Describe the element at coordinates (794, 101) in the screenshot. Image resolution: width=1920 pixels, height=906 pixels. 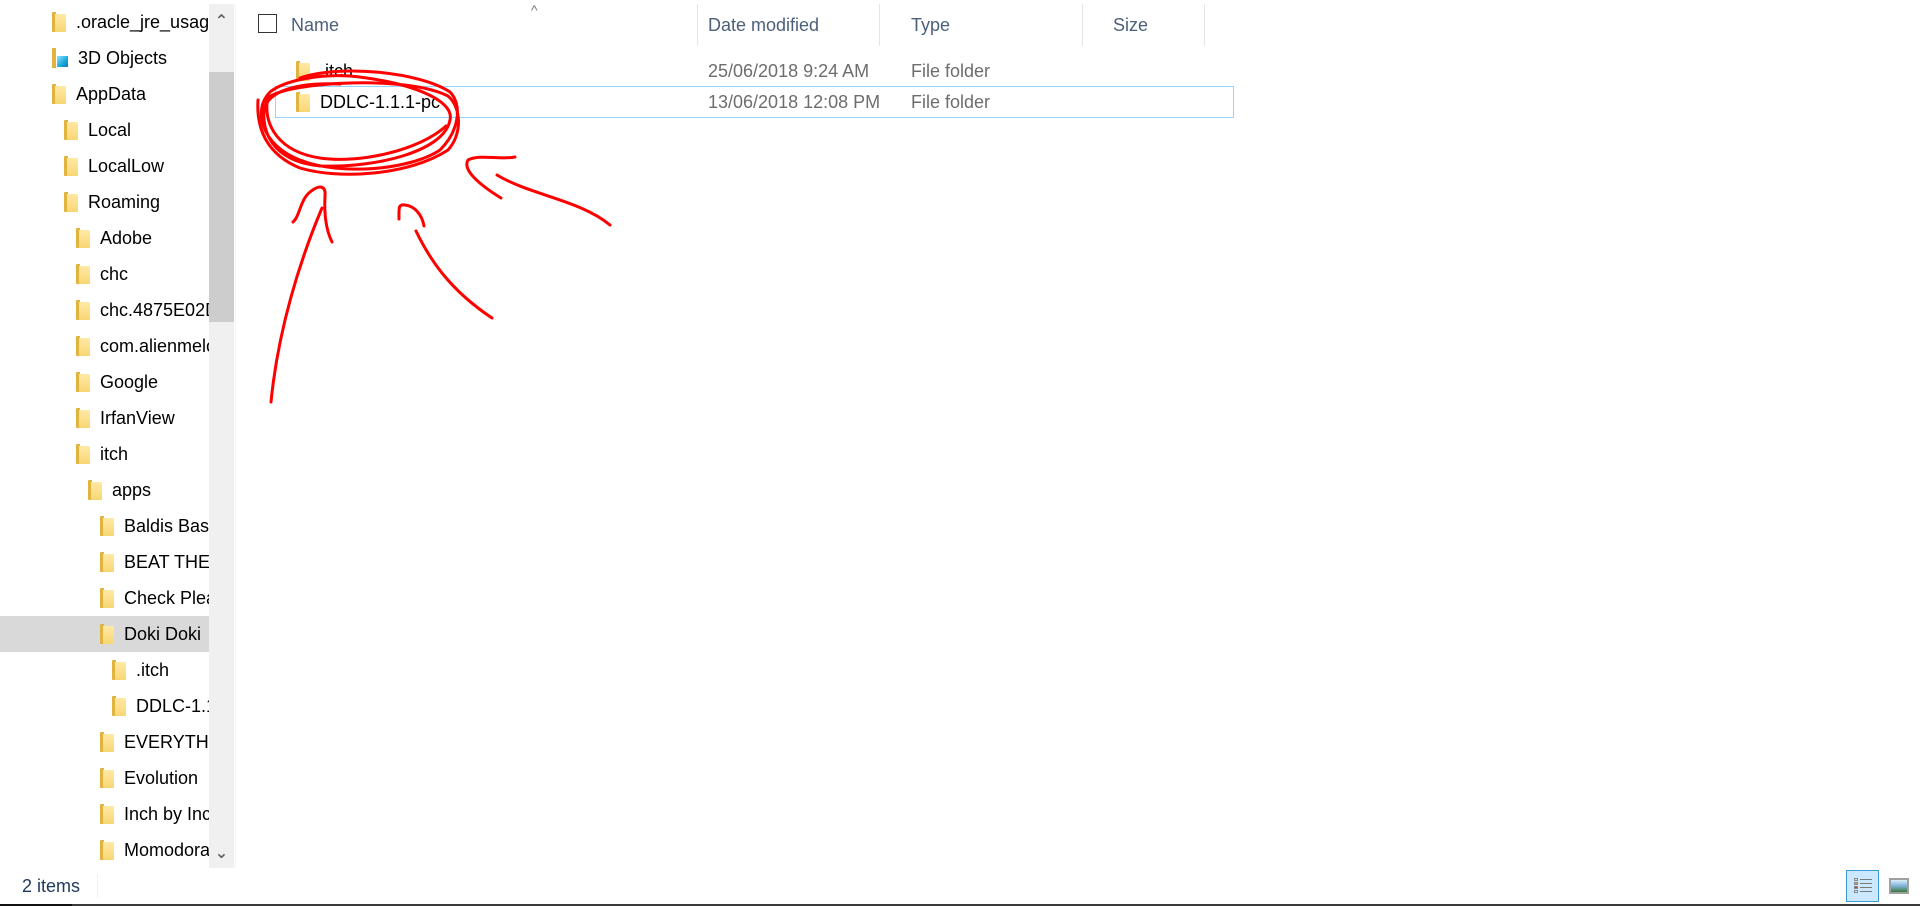
I see `file-date-modified: 13/06/2018 12:08 PM` at that location.